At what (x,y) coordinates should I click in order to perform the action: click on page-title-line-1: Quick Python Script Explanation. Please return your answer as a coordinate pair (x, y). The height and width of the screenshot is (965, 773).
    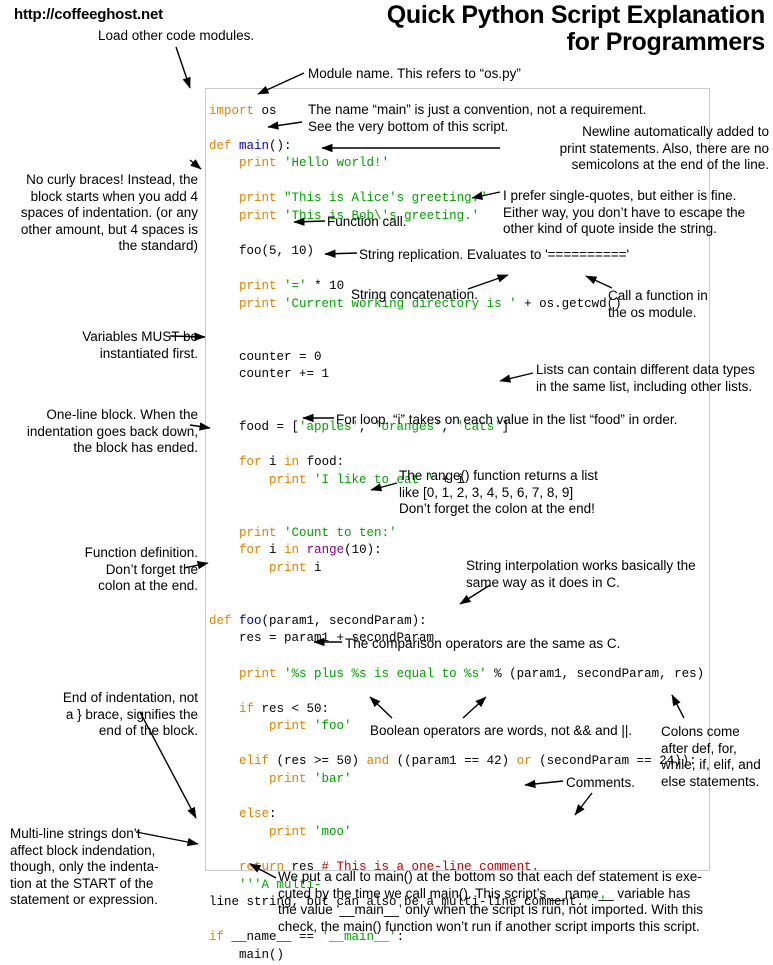
    Looking at the image, I should click on (576, 15).